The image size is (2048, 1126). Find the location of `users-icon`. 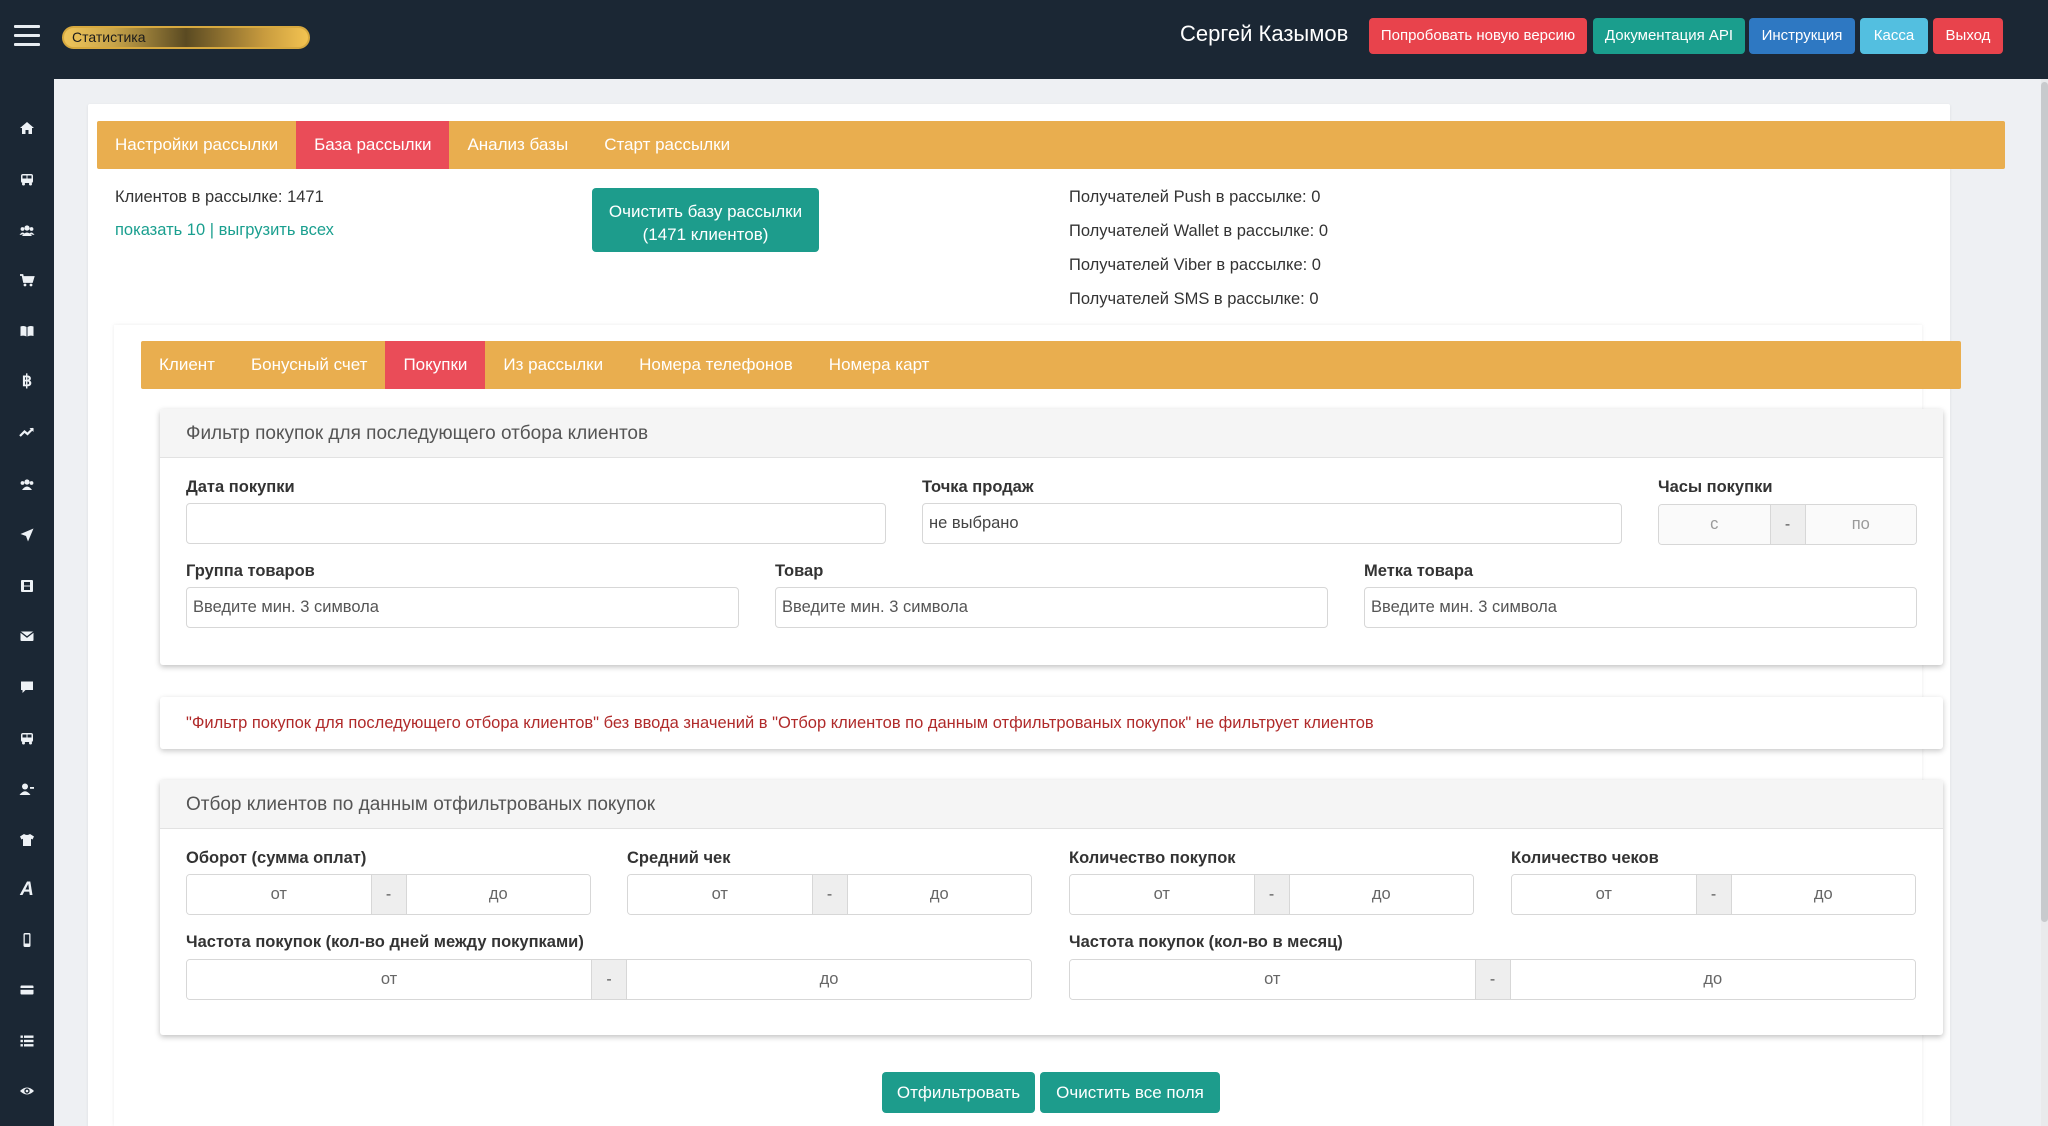

users-icon is located at coordinates (27, 230).